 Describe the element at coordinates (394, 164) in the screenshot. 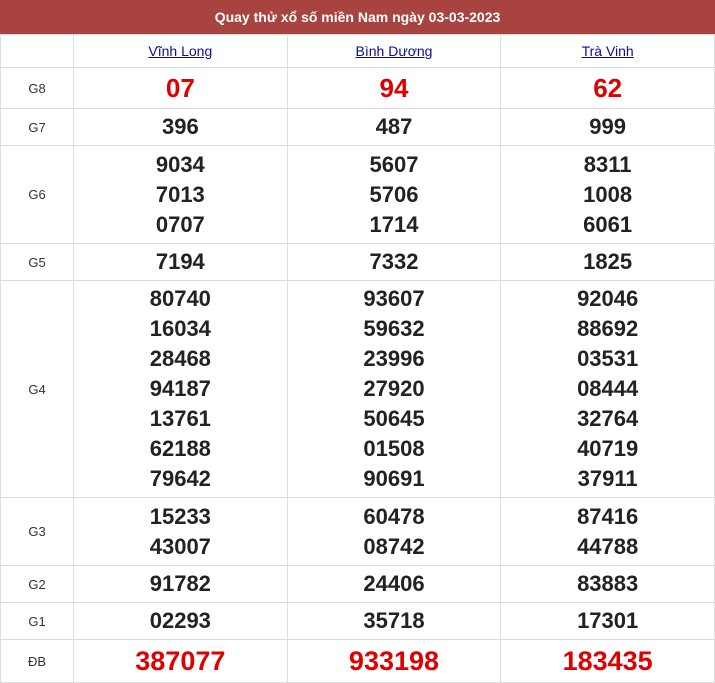

I see `prize-number: 5607` at that location.